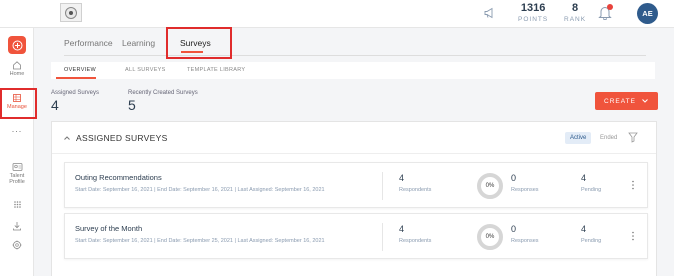 This screenshot has width=674, height=276. What do you see at coordinates (138, 43) in the screenshot?
I see `tab-learning: Learning` at bounding box center [138, 43].